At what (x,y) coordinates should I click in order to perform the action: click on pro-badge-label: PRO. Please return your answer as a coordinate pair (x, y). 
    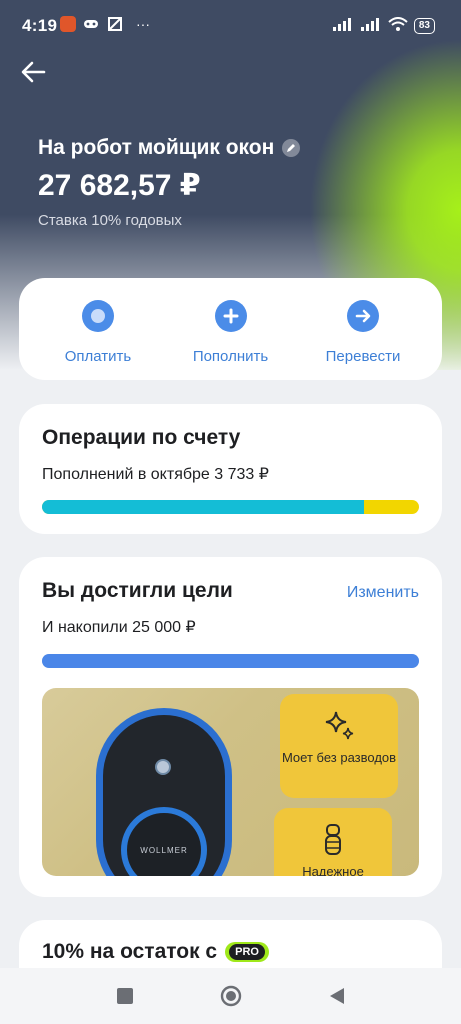
    Looking at the image, I should click on (247, 952).